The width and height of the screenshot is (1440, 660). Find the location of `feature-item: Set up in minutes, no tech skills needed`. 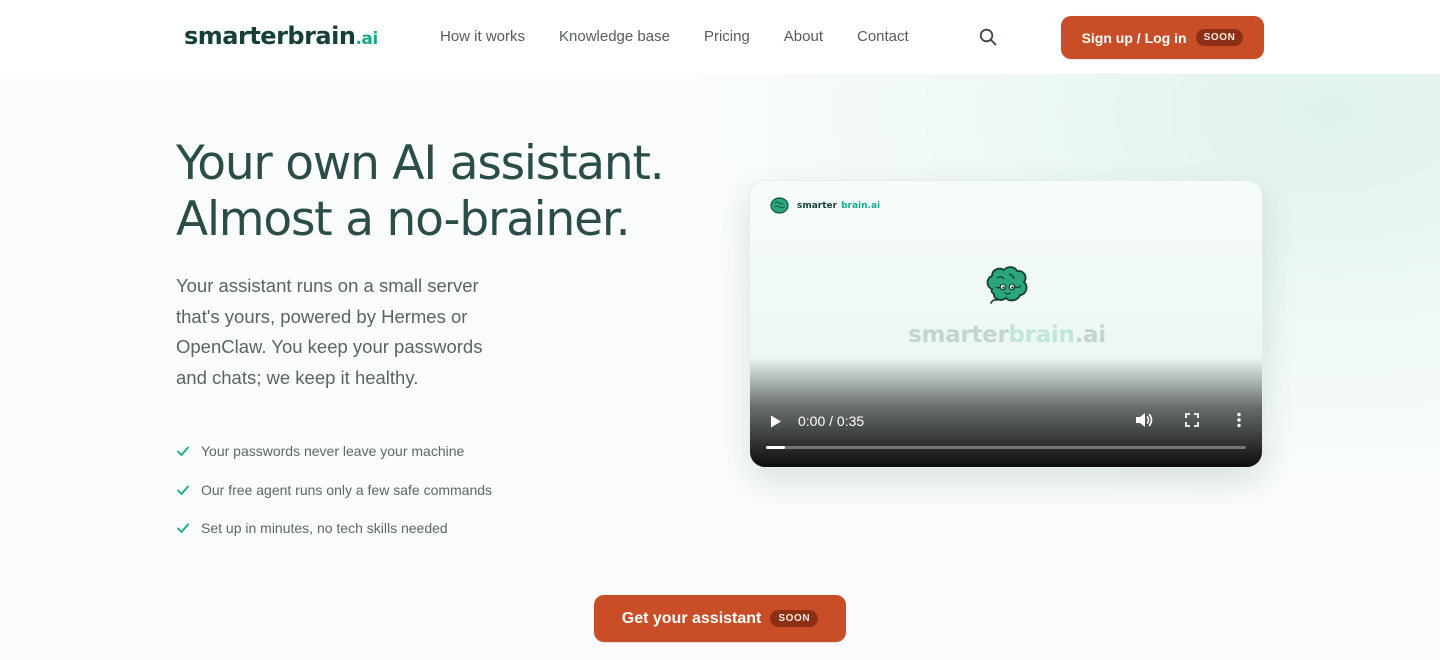

feature-item: Set up in minutes, no tech skills needed is located at coordinates (334, 528).